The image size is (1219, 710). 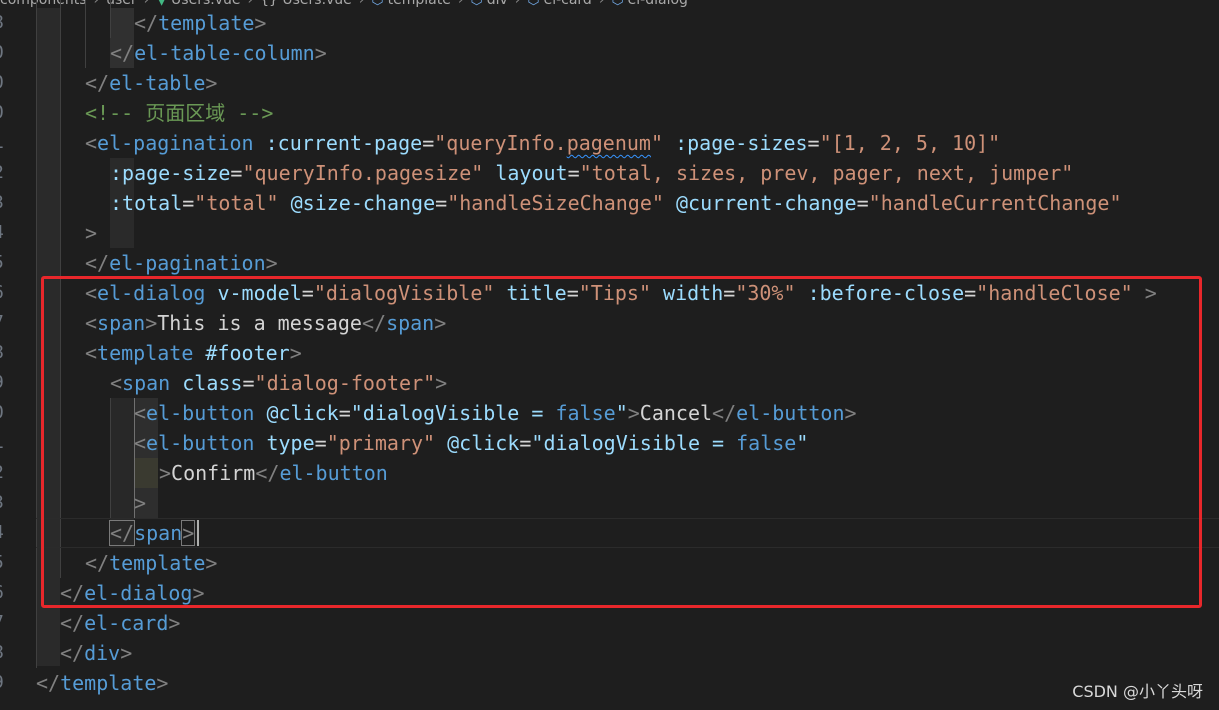 I want to click on line-number: 7, so click(x=5, y=623).